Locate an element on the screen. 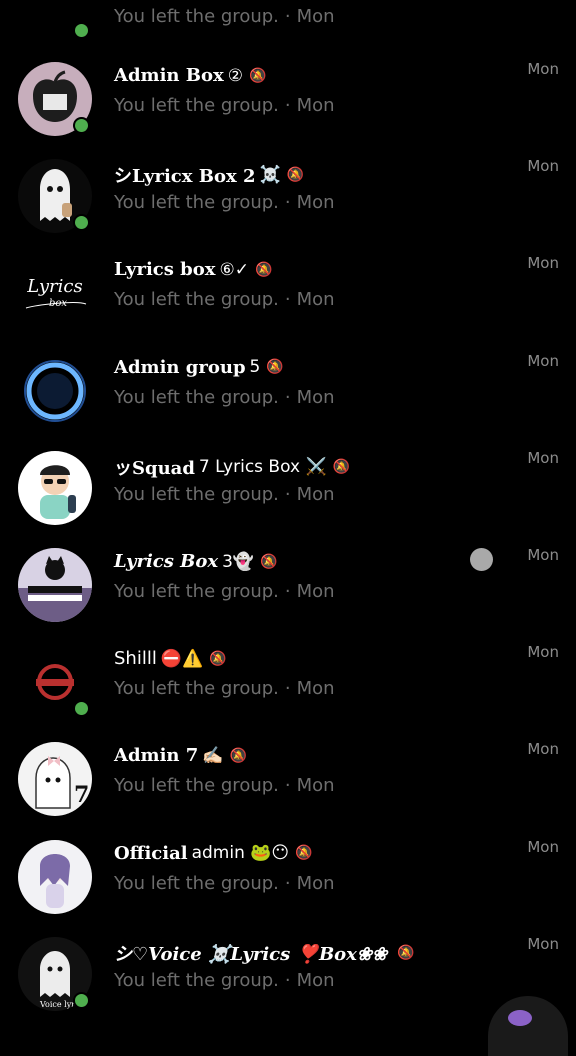 The width and height of the screenshot is (576, 1056). chat-title: ッSquad 7 Lyrics Box ⚔️ 🔕 is located at coordinates (232, 467).